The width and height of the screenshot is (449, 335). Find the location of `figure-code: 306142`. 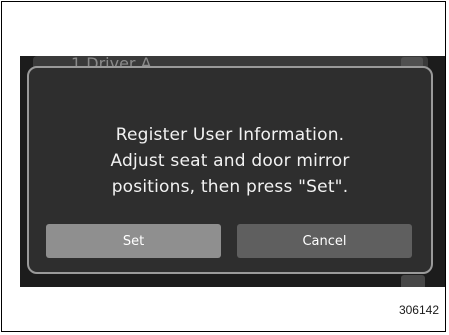

figure-code: 306142 is located at coordinates (418, 310).